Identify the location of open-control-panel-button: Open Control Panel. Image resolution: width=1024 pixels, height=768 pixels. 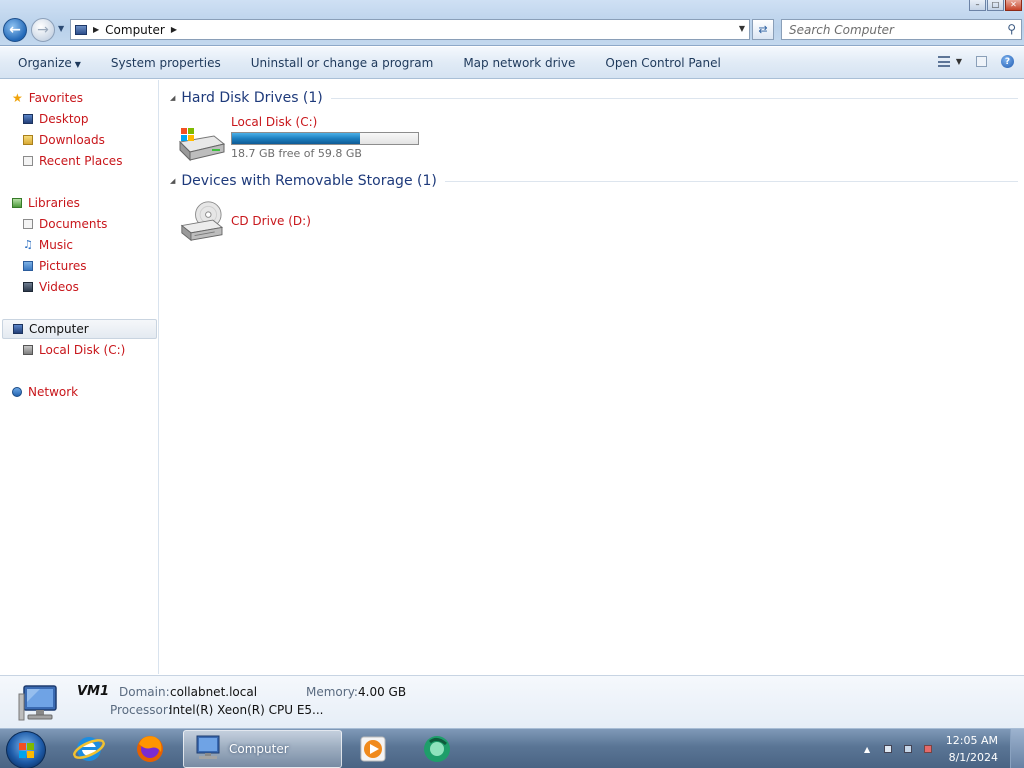
(662, 63).